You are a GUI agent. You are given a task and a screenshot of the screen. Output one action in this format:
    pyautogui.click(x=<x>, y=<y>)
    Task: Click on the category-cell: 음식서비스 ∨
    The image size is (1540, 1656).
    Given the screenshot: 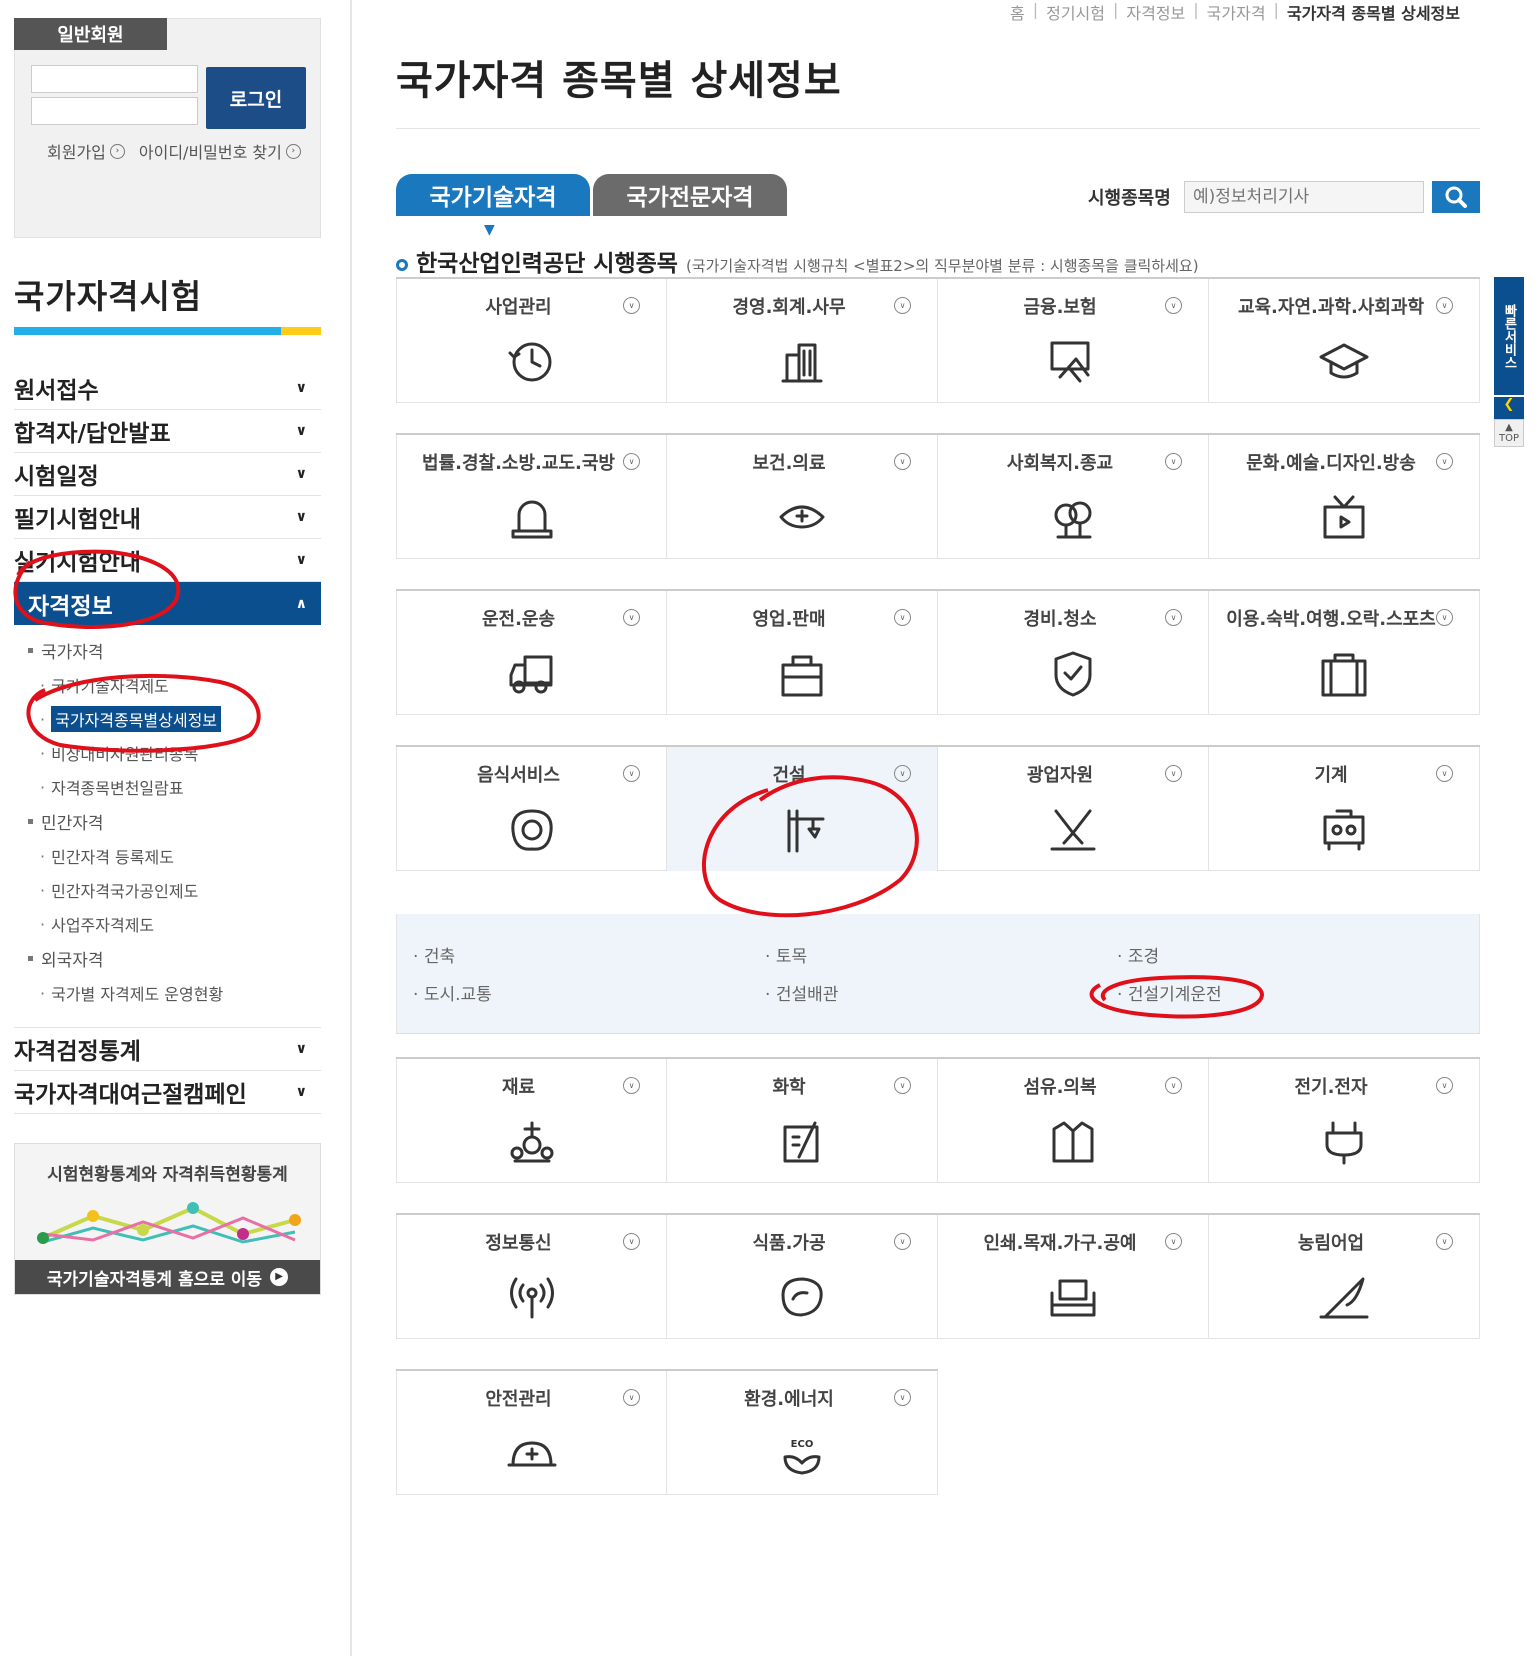 What is the action you would take?
    pyautogui.click(x=531, y=809)
    